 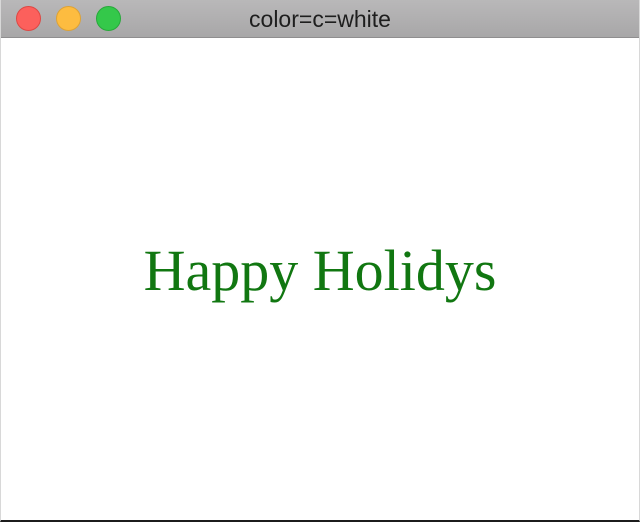 I want to click on title-bar: color=c=white, so click(x=320, y=19).